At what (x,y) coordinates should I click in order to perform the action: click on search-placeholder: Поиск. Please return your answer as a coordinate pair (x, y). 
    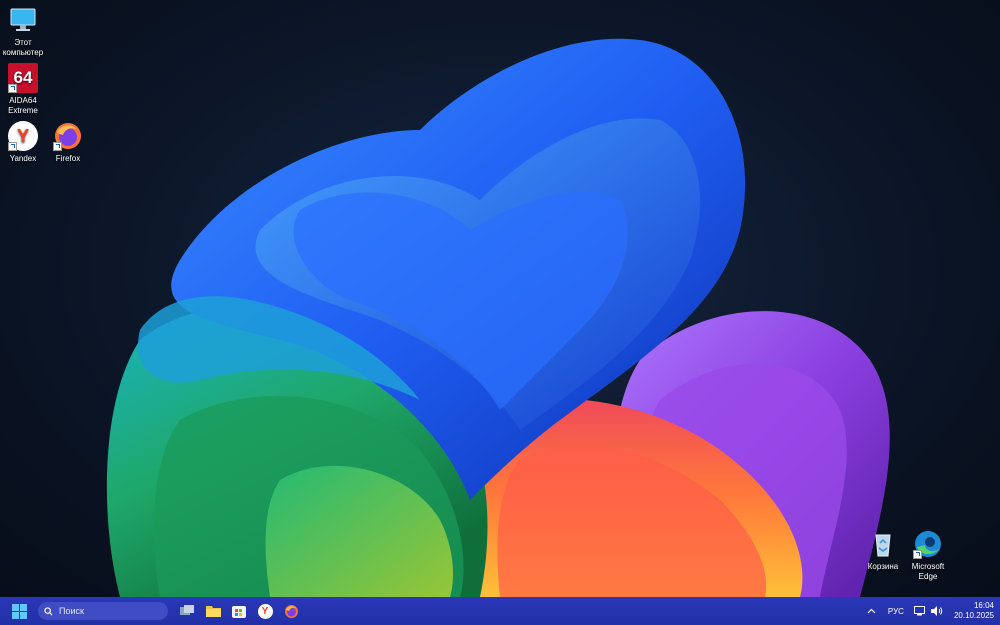
    Looking at the image, I should click on (71, 611).